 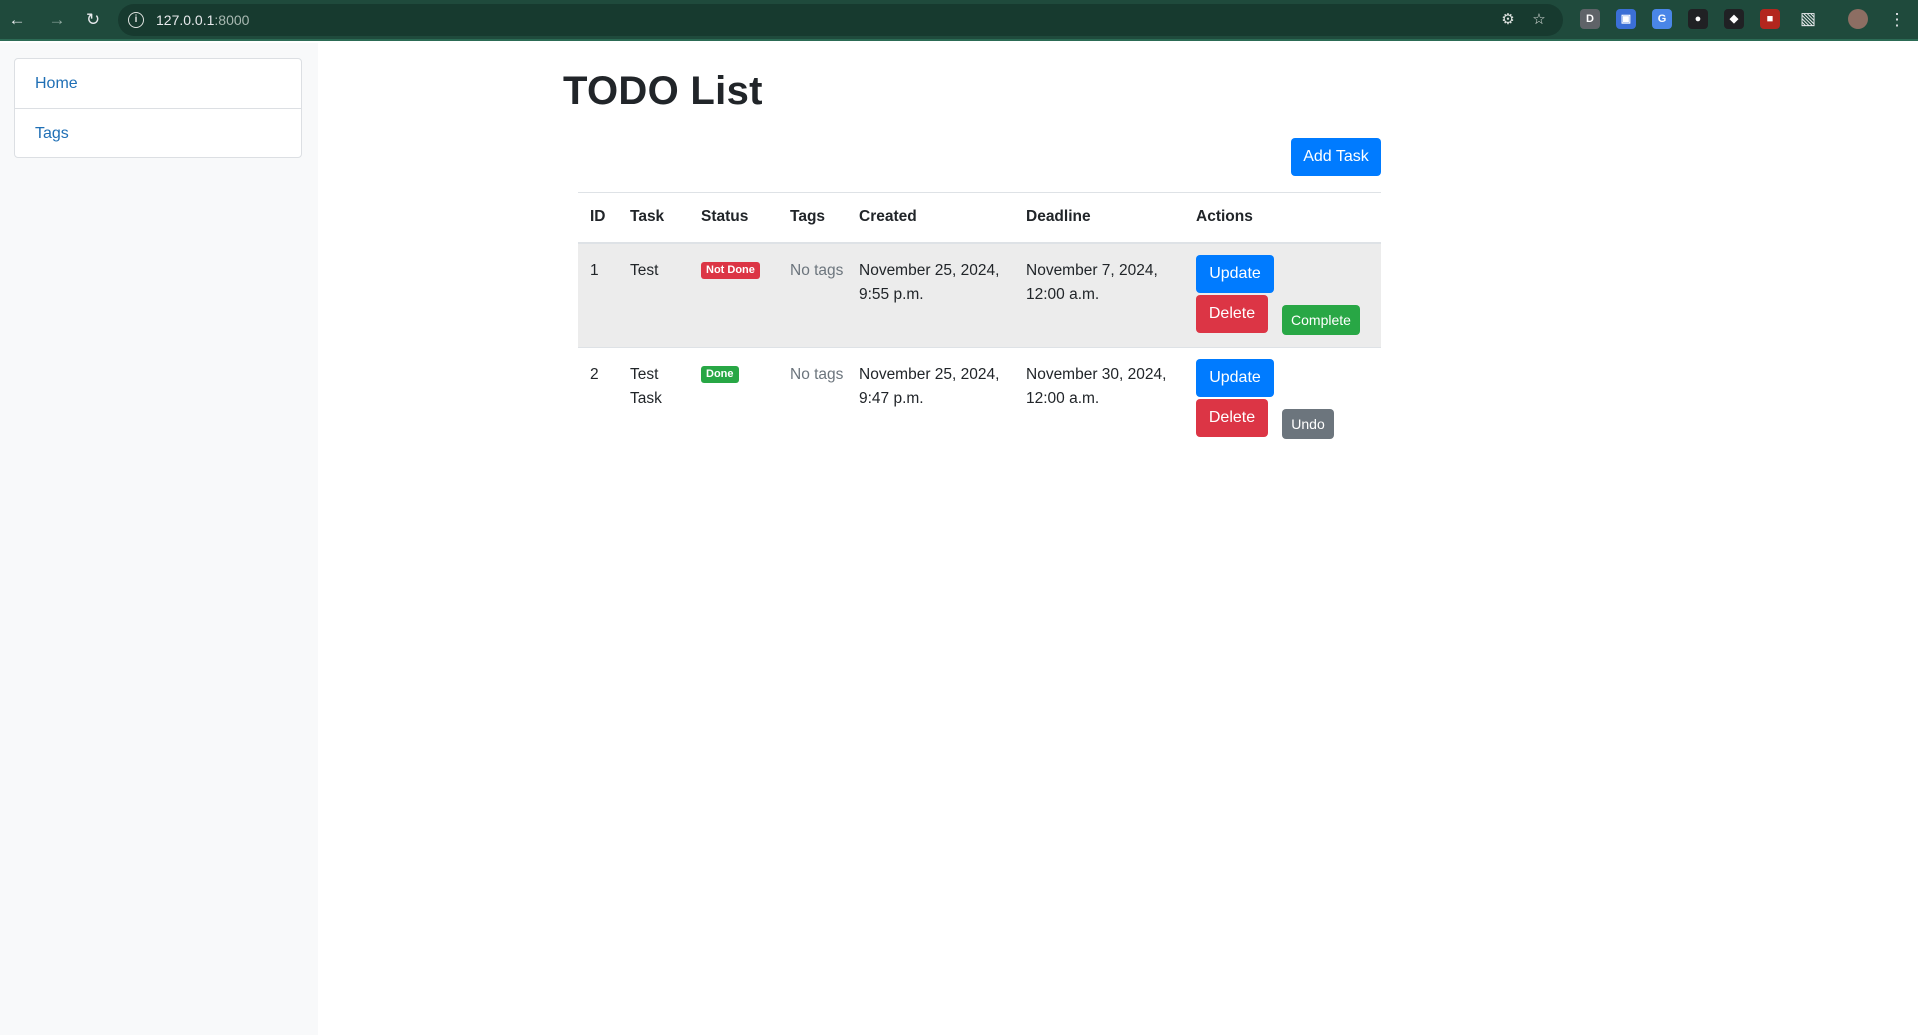 I want to click on forward-arrow-icon: →, so click(x=57, y=20).